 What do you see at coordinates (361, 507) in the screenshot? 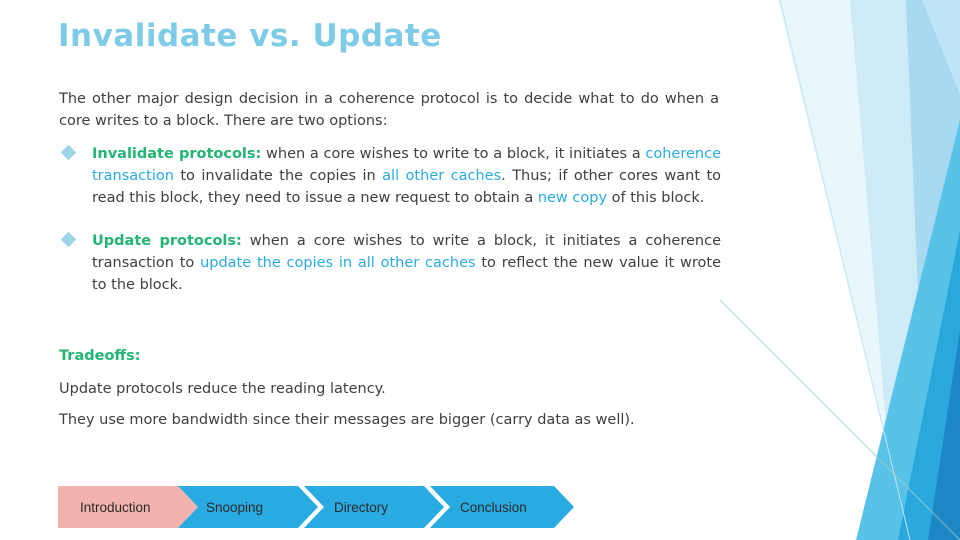
I see `nav-label: Directory` at bounding box center [361, 507].